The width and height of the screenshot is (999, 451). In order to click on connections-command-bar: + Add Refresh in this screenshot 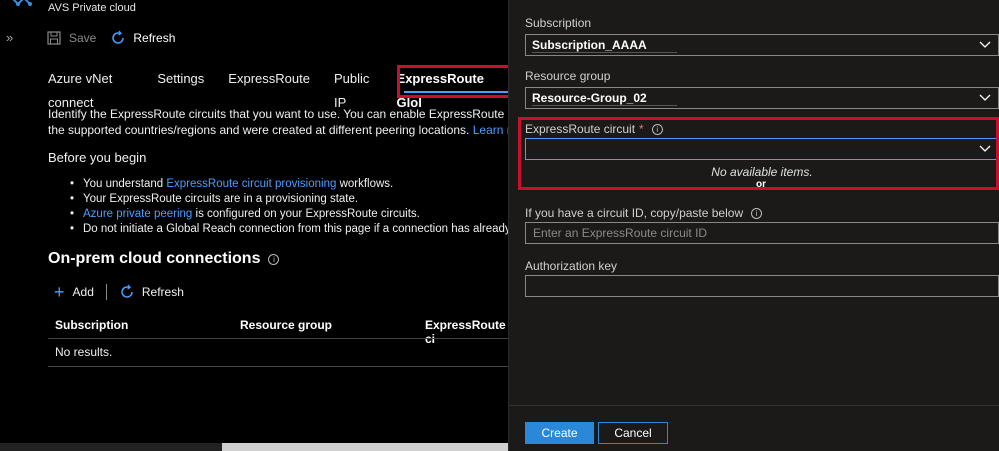, I will do `click(119, 292)`.